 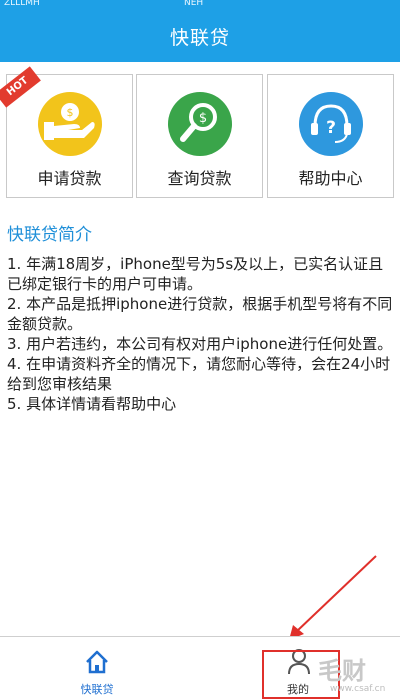 I want to click on watermark-url: www.csaf.cn, so click(x=358, y=689).